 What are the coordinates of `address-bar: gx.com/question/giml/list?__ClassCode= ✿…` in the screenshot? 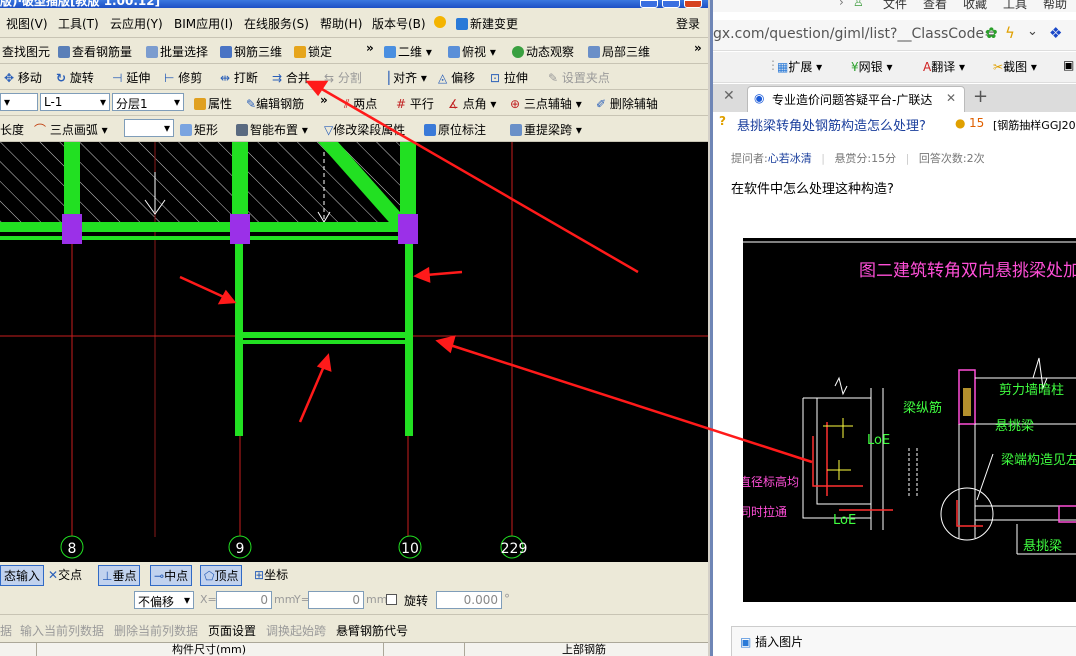 It's located at (894, 35).